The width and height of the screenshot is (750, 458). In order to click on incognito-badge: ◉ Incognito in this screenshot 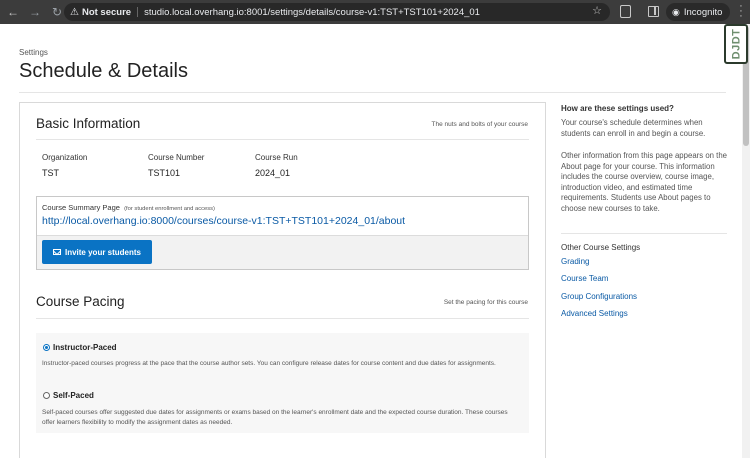, I will do `click(698, 12)`.